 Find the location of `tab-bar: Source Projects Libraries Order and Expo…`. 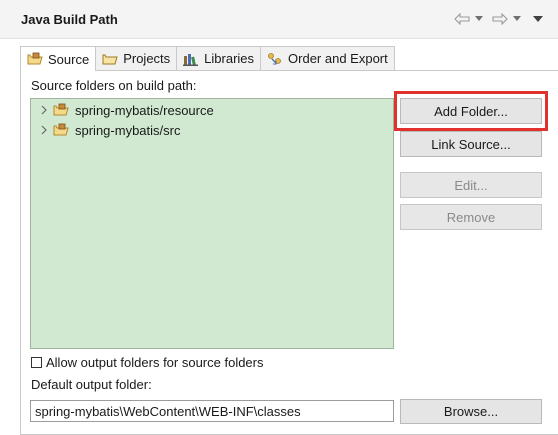

tab-bar: Source Projects Libraries Order and Expo… is located at coordinates (207, 58).